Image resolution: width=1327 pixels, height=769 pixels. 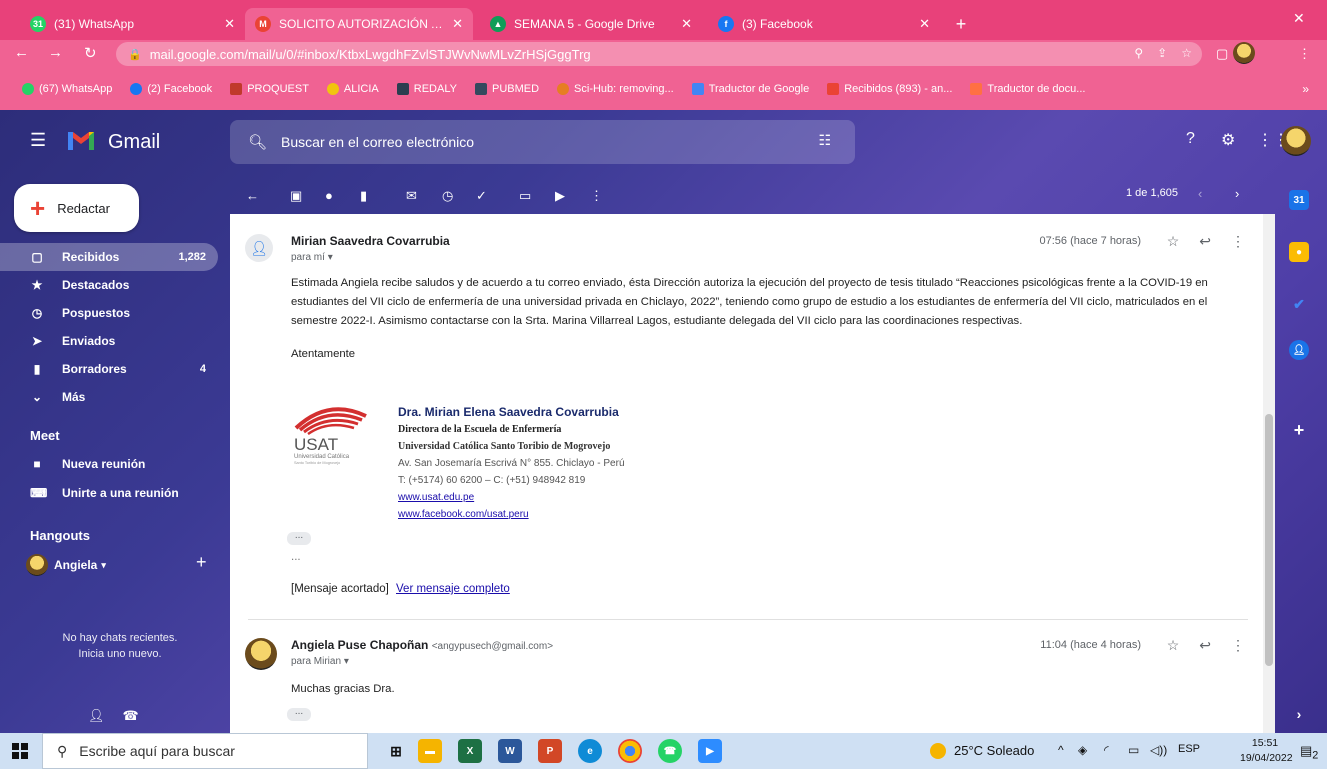 I want to click on calendar-icon: 31, so click(x=1299, y=200).